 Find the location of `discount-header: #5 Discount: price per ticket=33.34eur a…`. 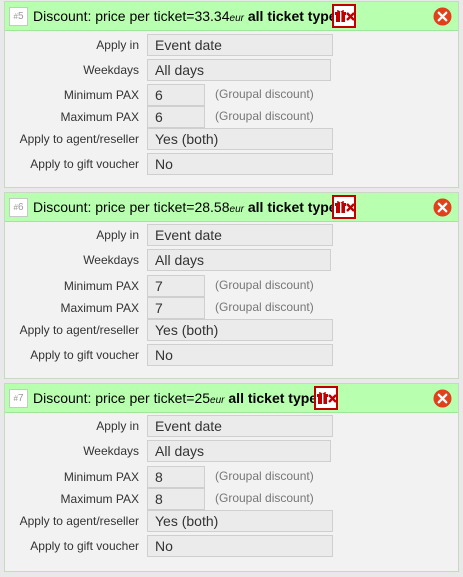

discount-header: #5 Discount: price per ticket=33.34eur a… is located at coordinates (231, 16).